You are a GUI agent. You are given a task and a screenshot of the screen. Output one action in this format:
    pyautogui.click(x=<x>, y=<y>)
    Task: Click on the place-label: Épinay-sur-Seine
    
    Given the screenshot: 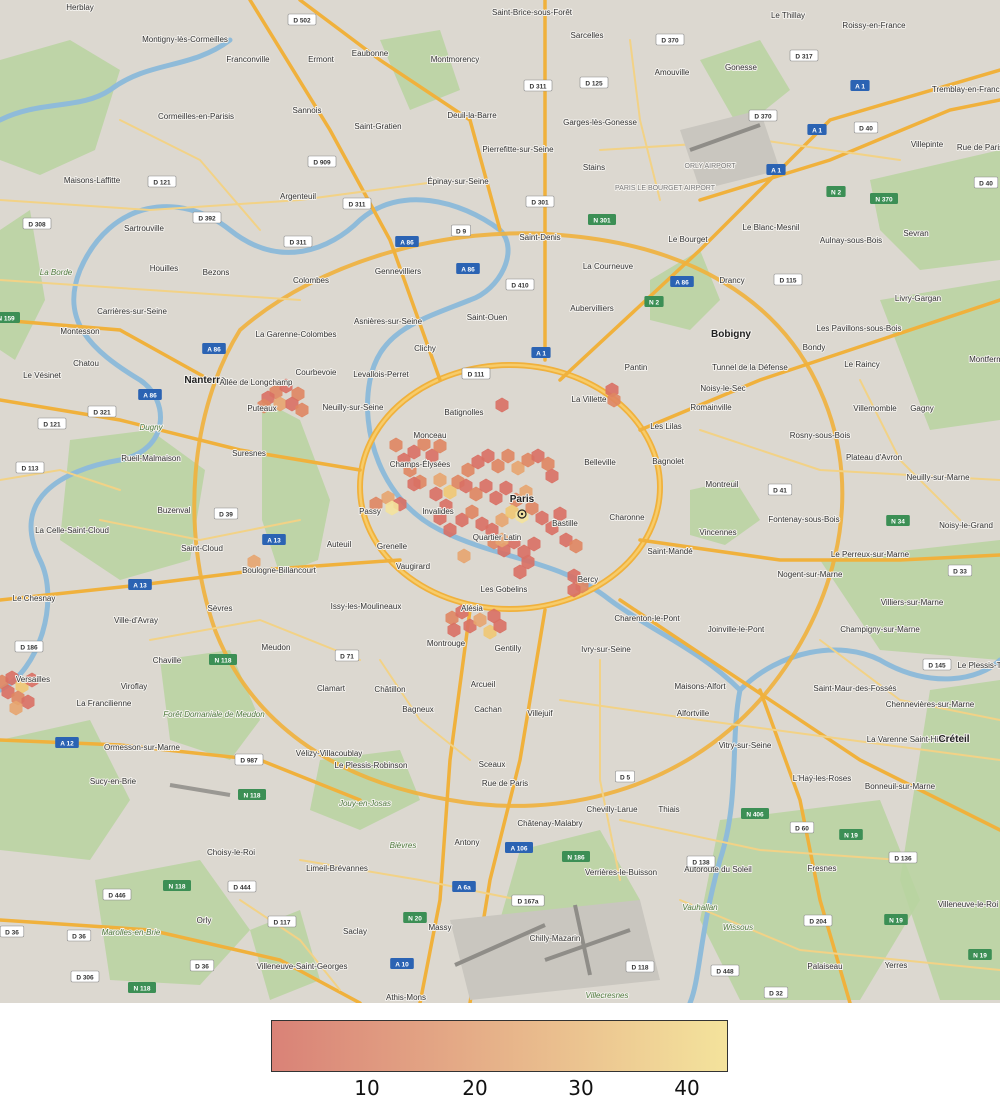 What is the action you would take?
    pyautogui.click(x=458, y=181)
    